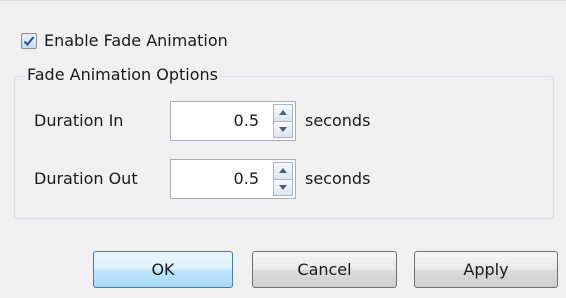  Describe the element at coordinates (338, 178) in the screenshot. I see `duration-out-unit: seconds` at that location.